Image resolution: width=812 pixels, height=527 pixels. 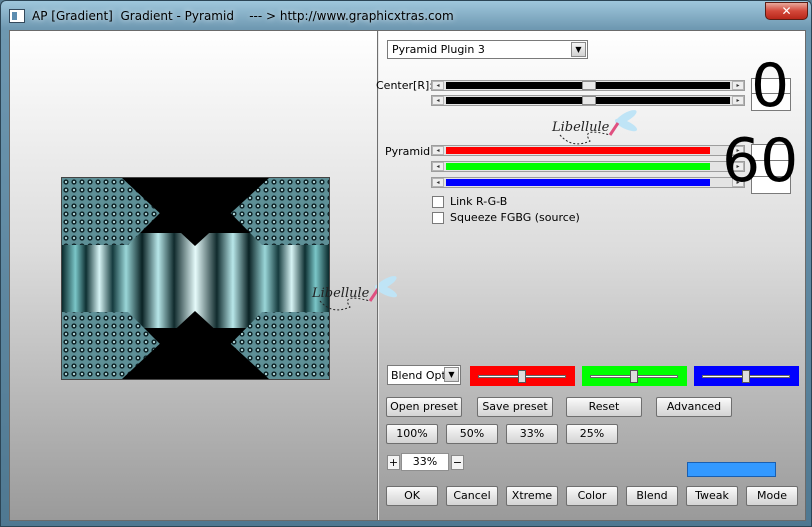 What do you see at coordinates (438, 49) in the screenshot?
I see `plugin-select-value: Pyramid Plugin 3` at bounding box center [438, 49].